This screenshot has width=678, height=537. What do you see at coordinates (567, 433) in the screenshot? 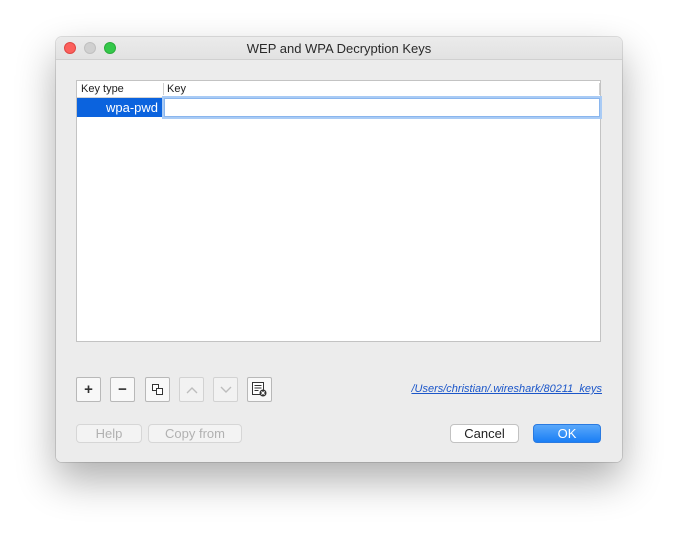
I see `ok-button: OK` at bounding box center [567, 433].